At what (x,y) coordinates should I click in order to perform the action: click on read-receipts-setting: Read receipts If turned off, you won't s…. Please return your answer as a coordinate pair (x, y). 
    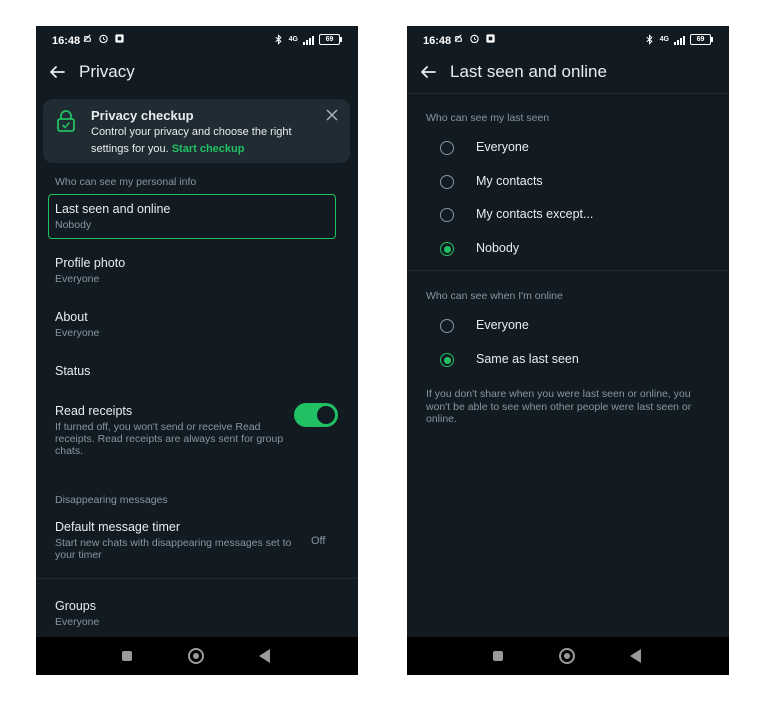
    Looking at the image, I should click on (170, 430).